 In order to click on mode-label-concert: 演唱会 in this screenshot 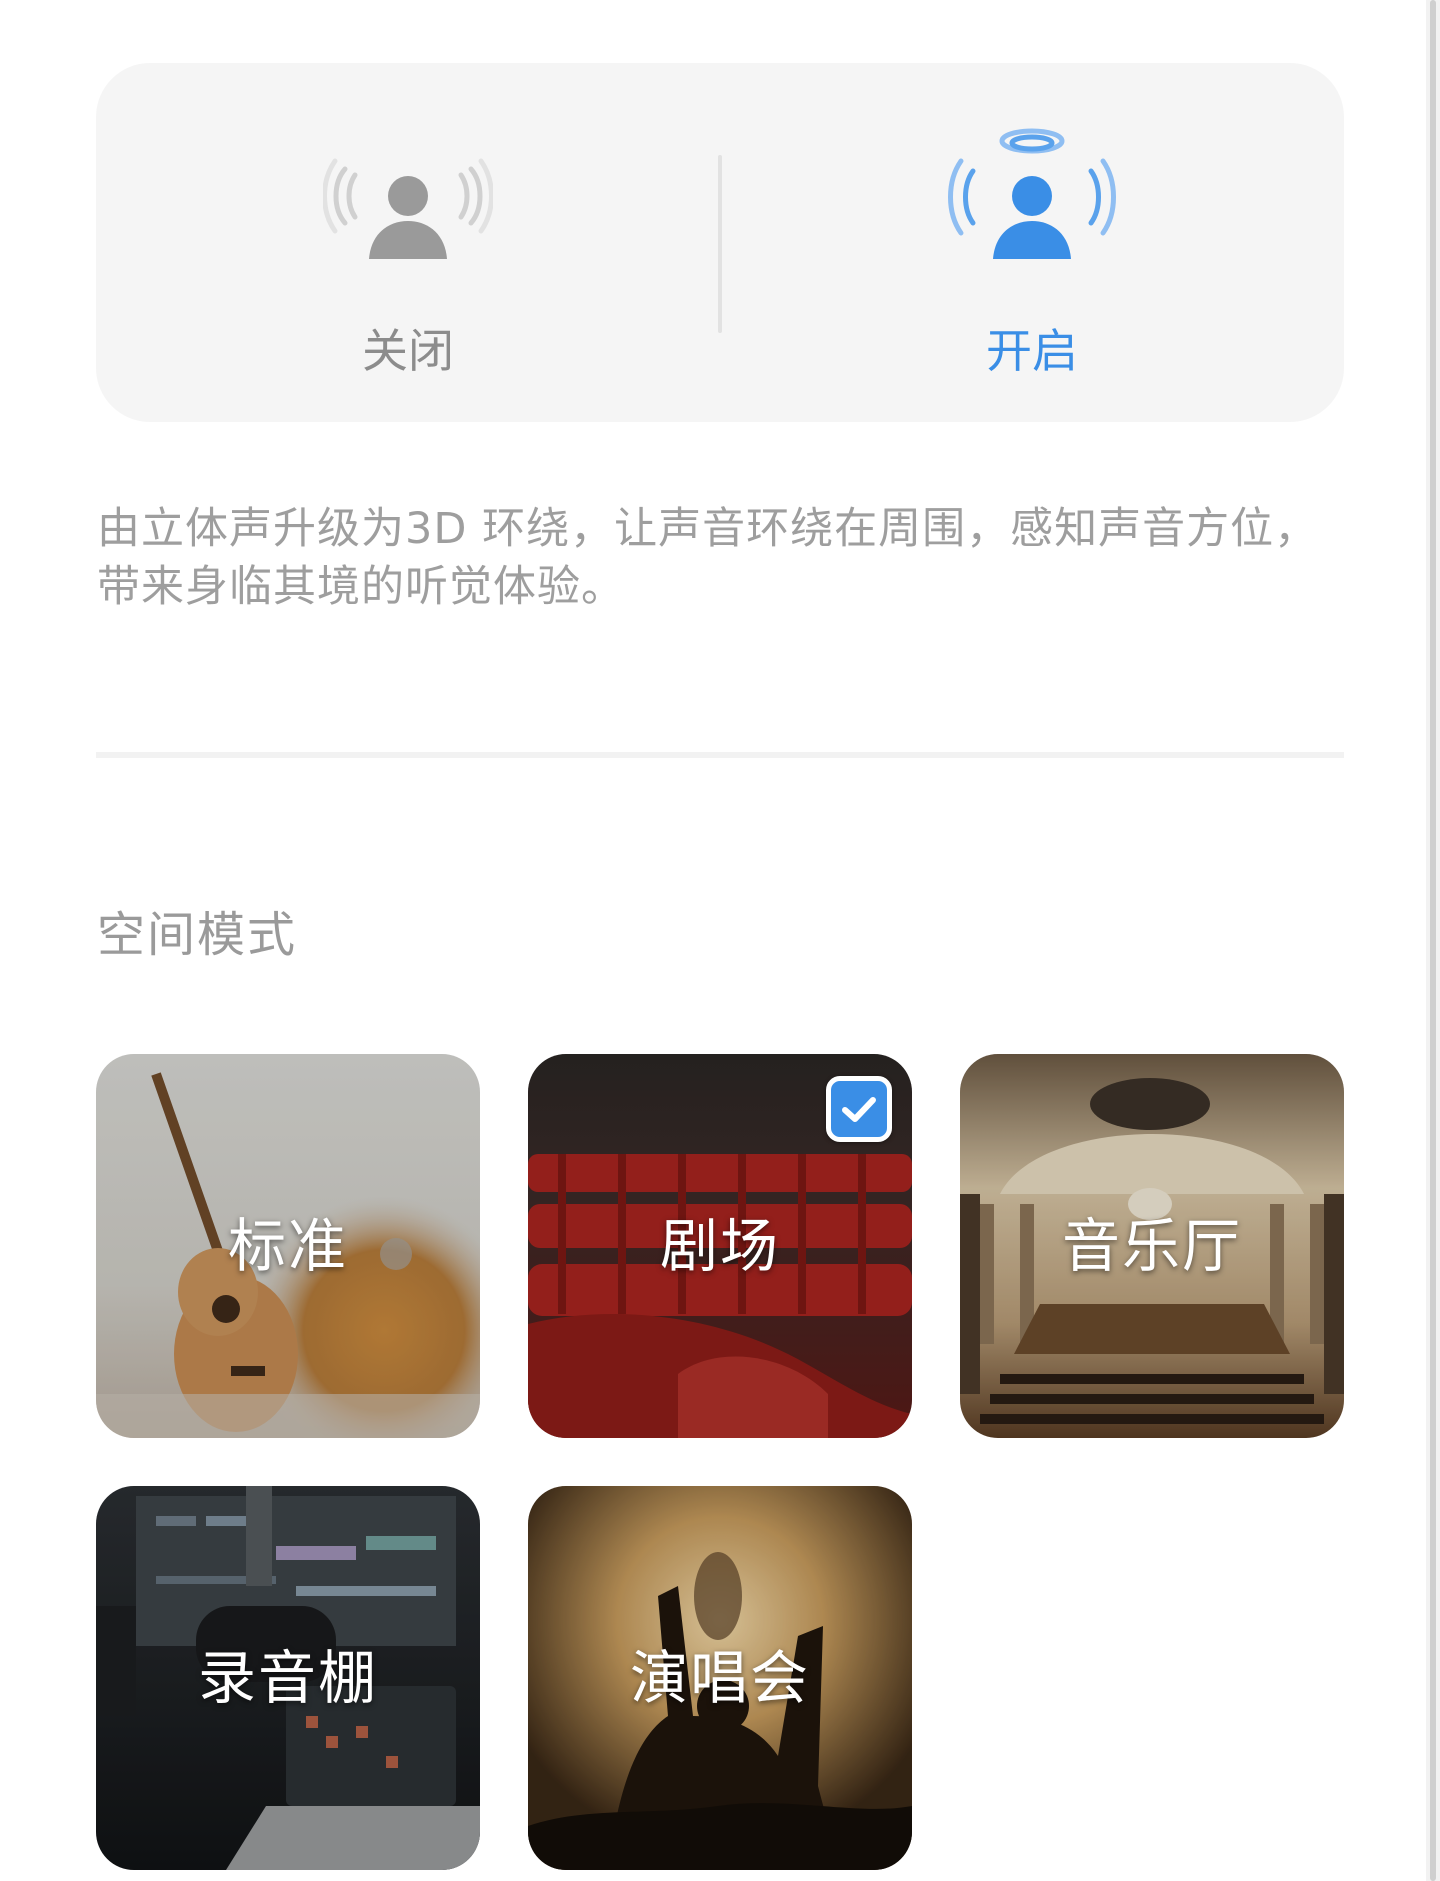, I will do `click(719, 1678)`.